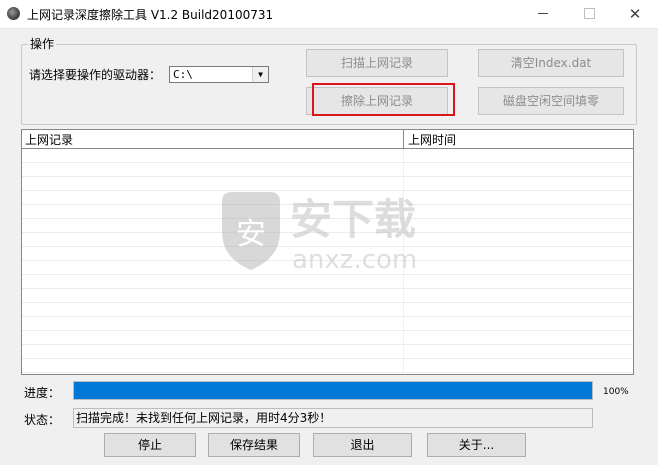 The height and width of the screenshot is (465, 658). What do you see at coordinates (95, 75) in the screenshot?
I see `drive-label: 请选择要操作的驱动器：` at bounding box center [95, 75].